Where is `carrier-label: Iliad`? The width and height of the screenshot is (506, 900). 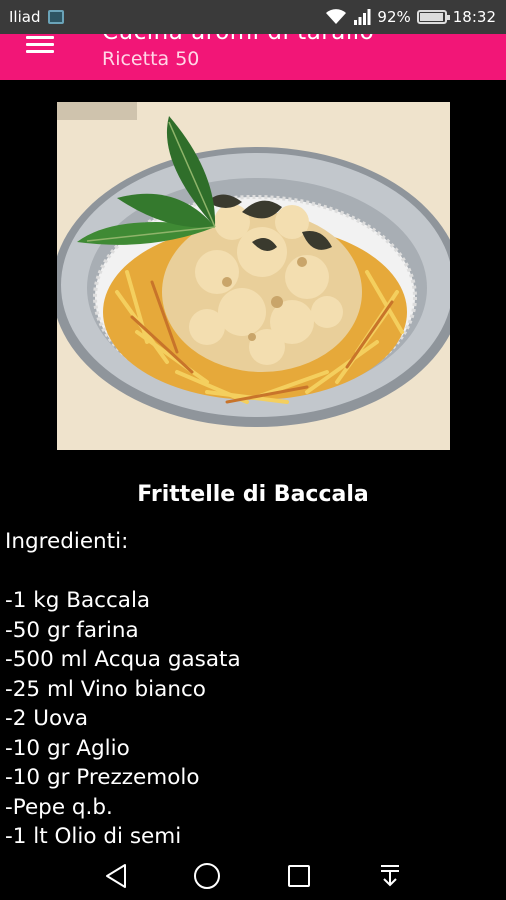 carrier-label: Iliad is located at coordinates (25, 17).